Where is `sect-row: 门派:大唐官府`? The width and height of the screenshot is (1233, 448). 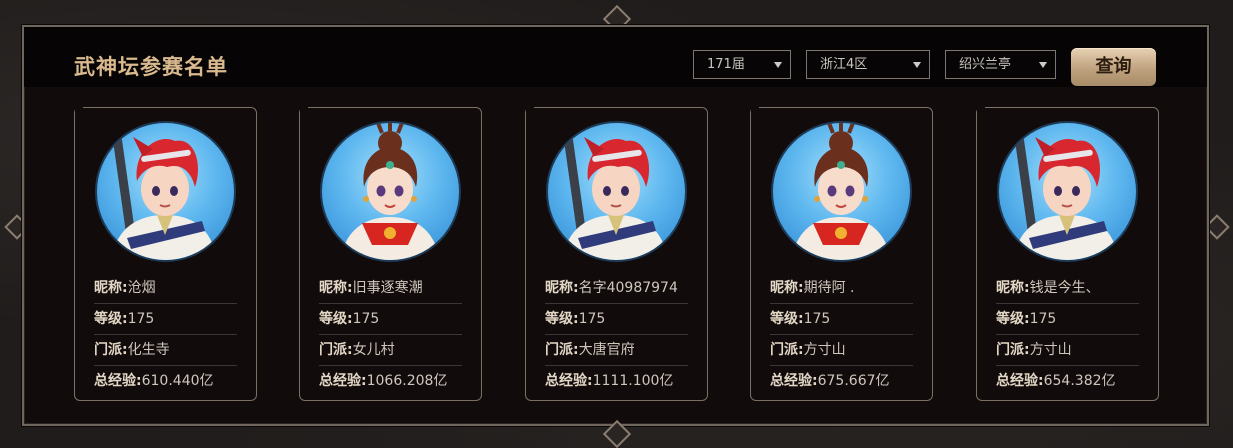 sect-row: 门派:大唐官府 is located at coordinates (616, 350).